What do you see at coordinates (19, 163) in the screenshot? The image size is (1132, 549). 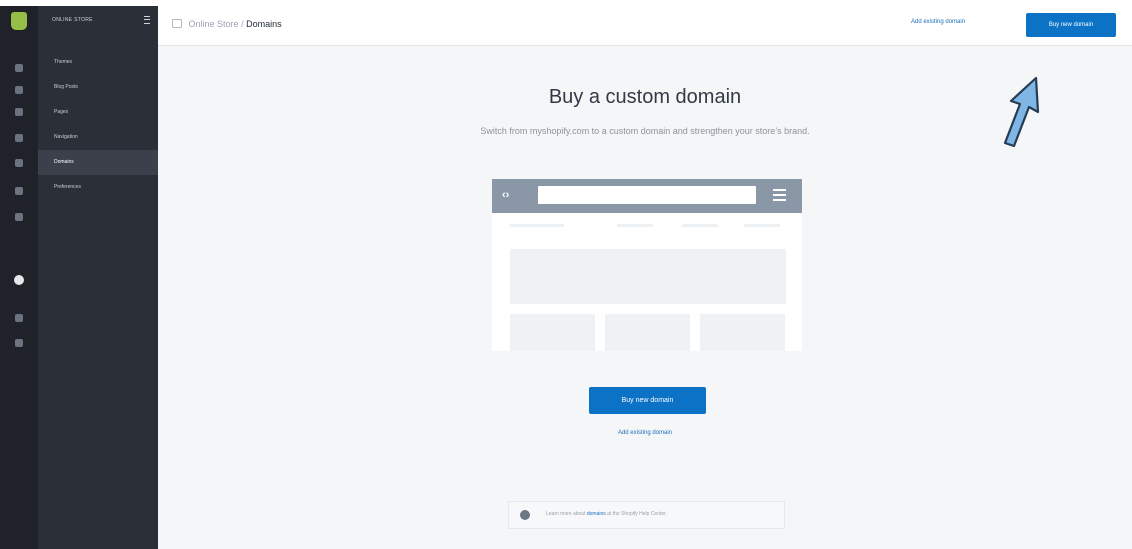 I see `customers-icon` at bounding box center [19, 163].